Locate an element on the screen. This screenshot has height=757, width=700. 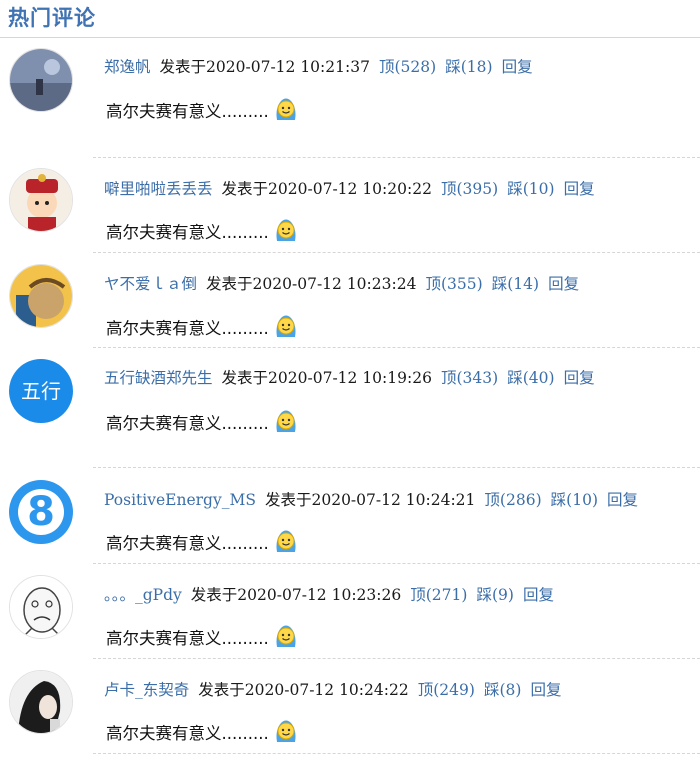
upvote-button: 顶(528) is located at coordinates (407, 67).